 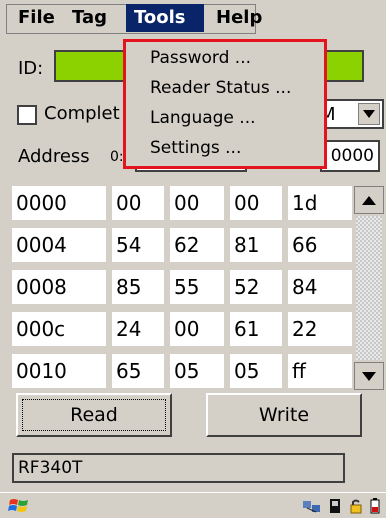 I want to click on menu-tag: Tag, so click(x=89, y=18).